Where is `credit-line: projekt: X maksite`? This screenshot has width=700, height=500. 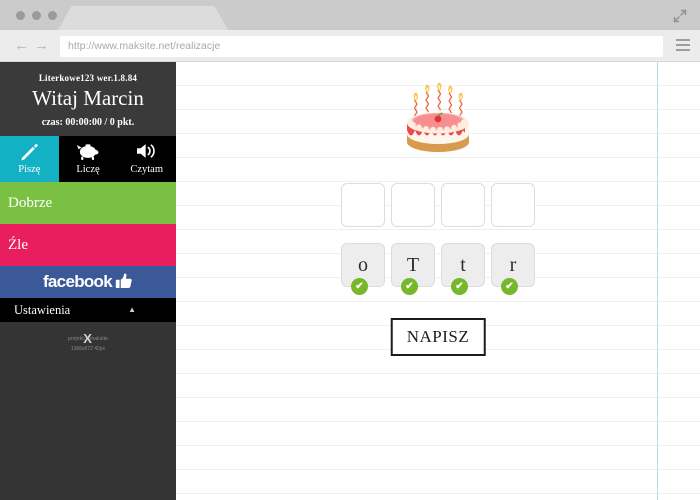
credit-line: projekt: X maksite is located at coordinates (88, 338).